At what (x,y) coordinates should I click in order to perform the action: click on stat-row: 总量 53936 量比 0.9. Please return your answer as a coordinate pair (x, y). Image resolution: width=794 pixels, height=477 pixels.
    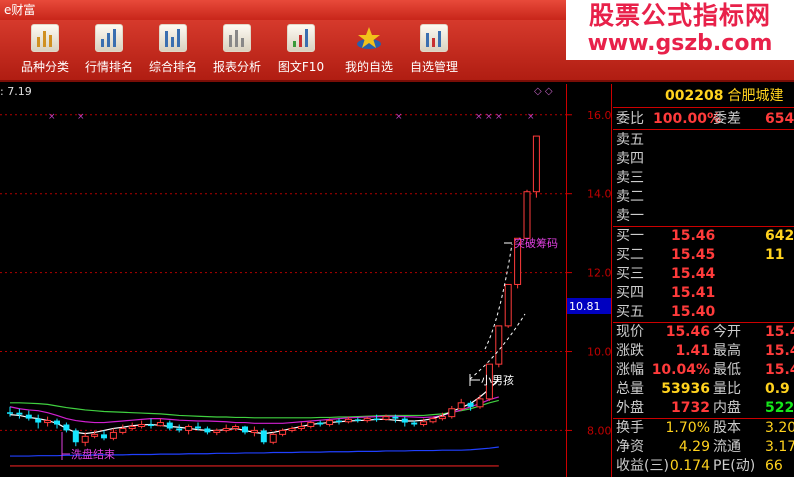
    Looking at the image, I should click on (703, 389).